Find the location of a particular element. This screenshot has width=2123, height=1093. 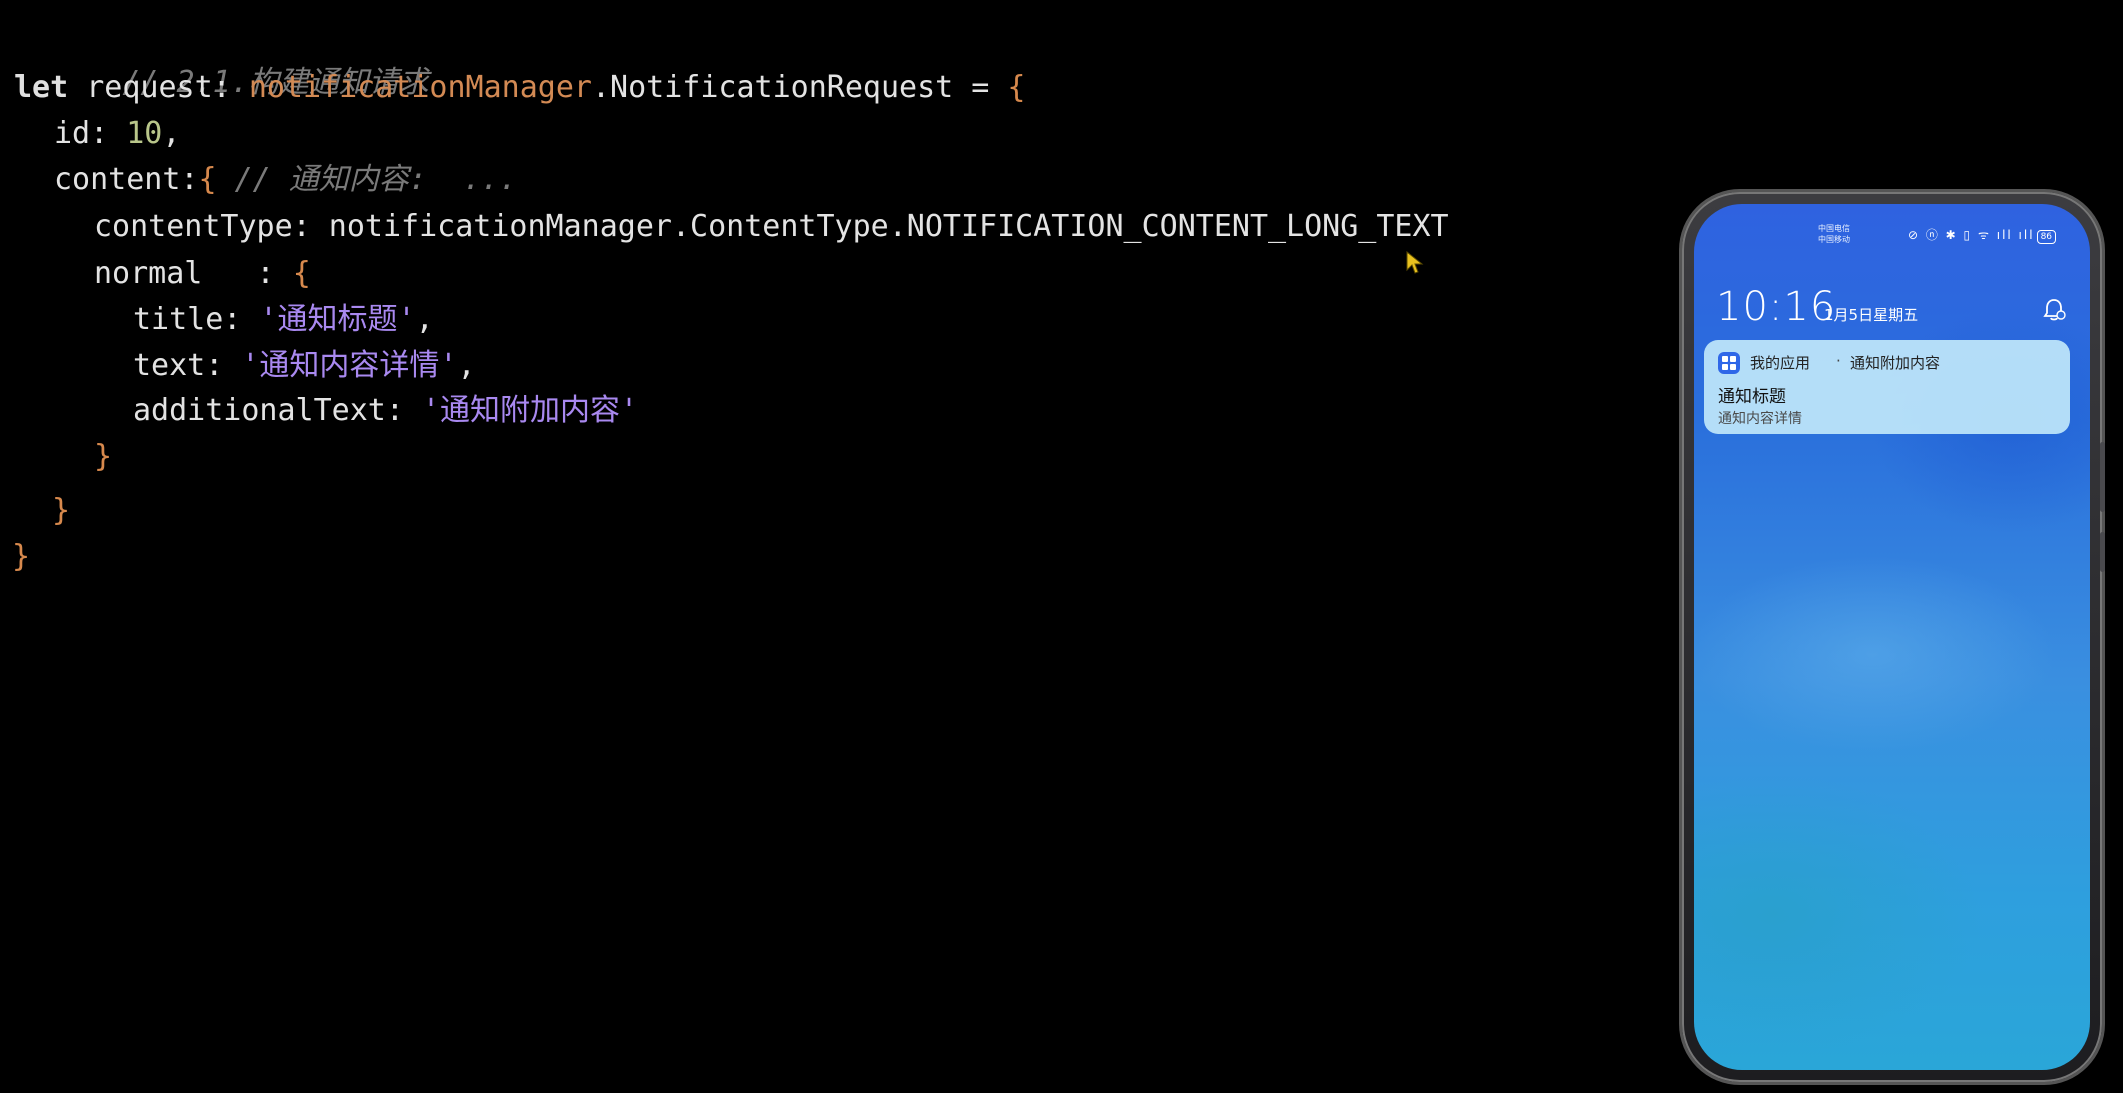

code-line-8: text: '通知内容详情', is located at coordinates (304, 366).